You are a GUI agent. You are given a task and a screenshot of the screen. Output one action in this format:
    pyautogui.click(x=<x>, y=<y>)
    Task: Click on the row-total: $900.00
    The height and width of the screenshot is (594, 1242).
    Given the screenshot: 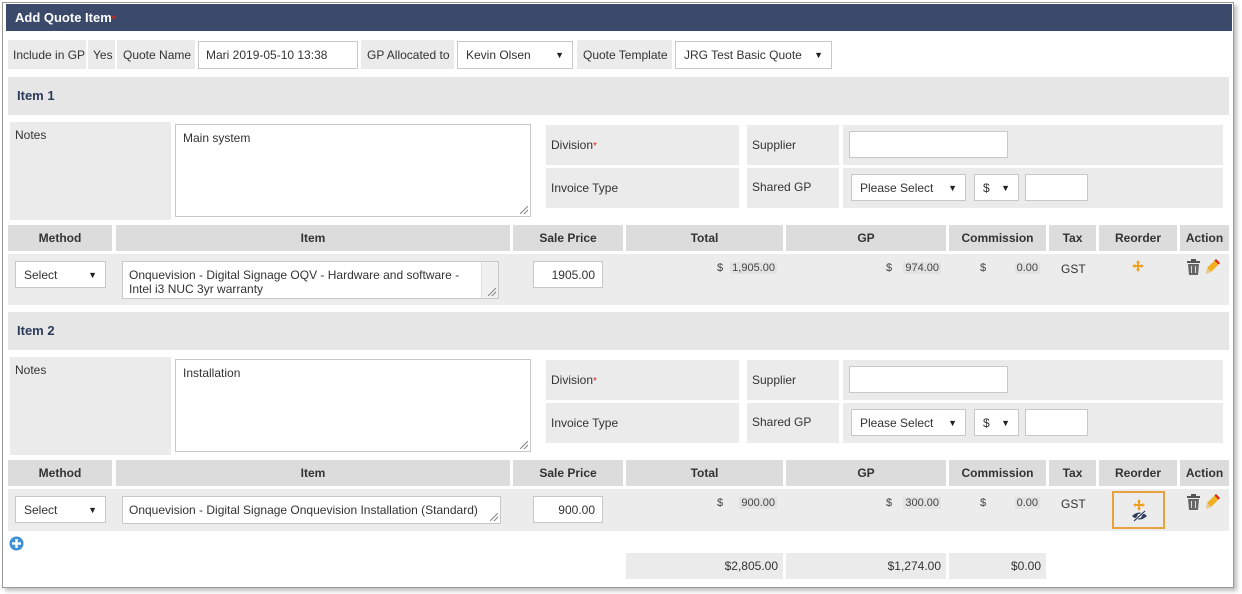 What is the action you would take?
    pyautogui.click(x=747, y=503)
    